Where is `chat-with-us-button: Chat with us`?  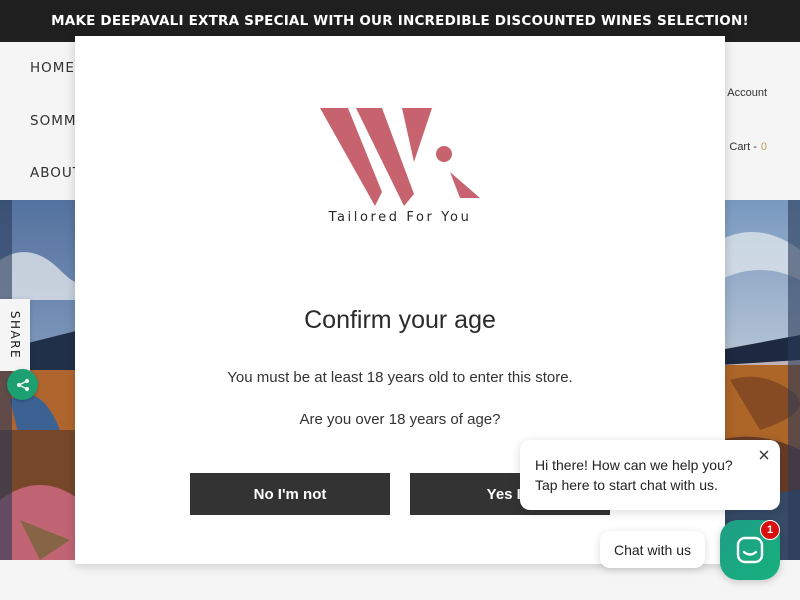
chat-with-us-button: Chat with us is located at coordinates (652, 549).